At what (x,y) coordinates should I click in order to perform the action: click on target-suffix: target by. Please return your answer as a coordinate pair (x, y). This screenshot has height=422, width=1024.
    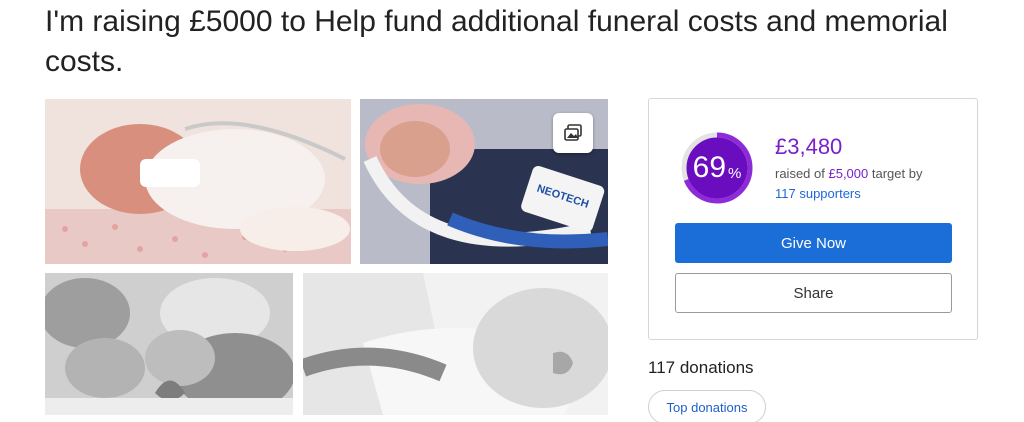
    Looking at the image, I should click on (895, 173).